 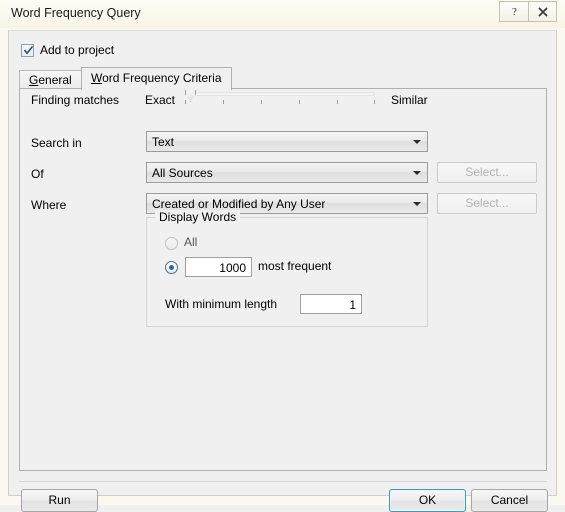 I want to click on tab-word-frequency-criteria: Word Frequency Criteria, so click(x=156, y=78).